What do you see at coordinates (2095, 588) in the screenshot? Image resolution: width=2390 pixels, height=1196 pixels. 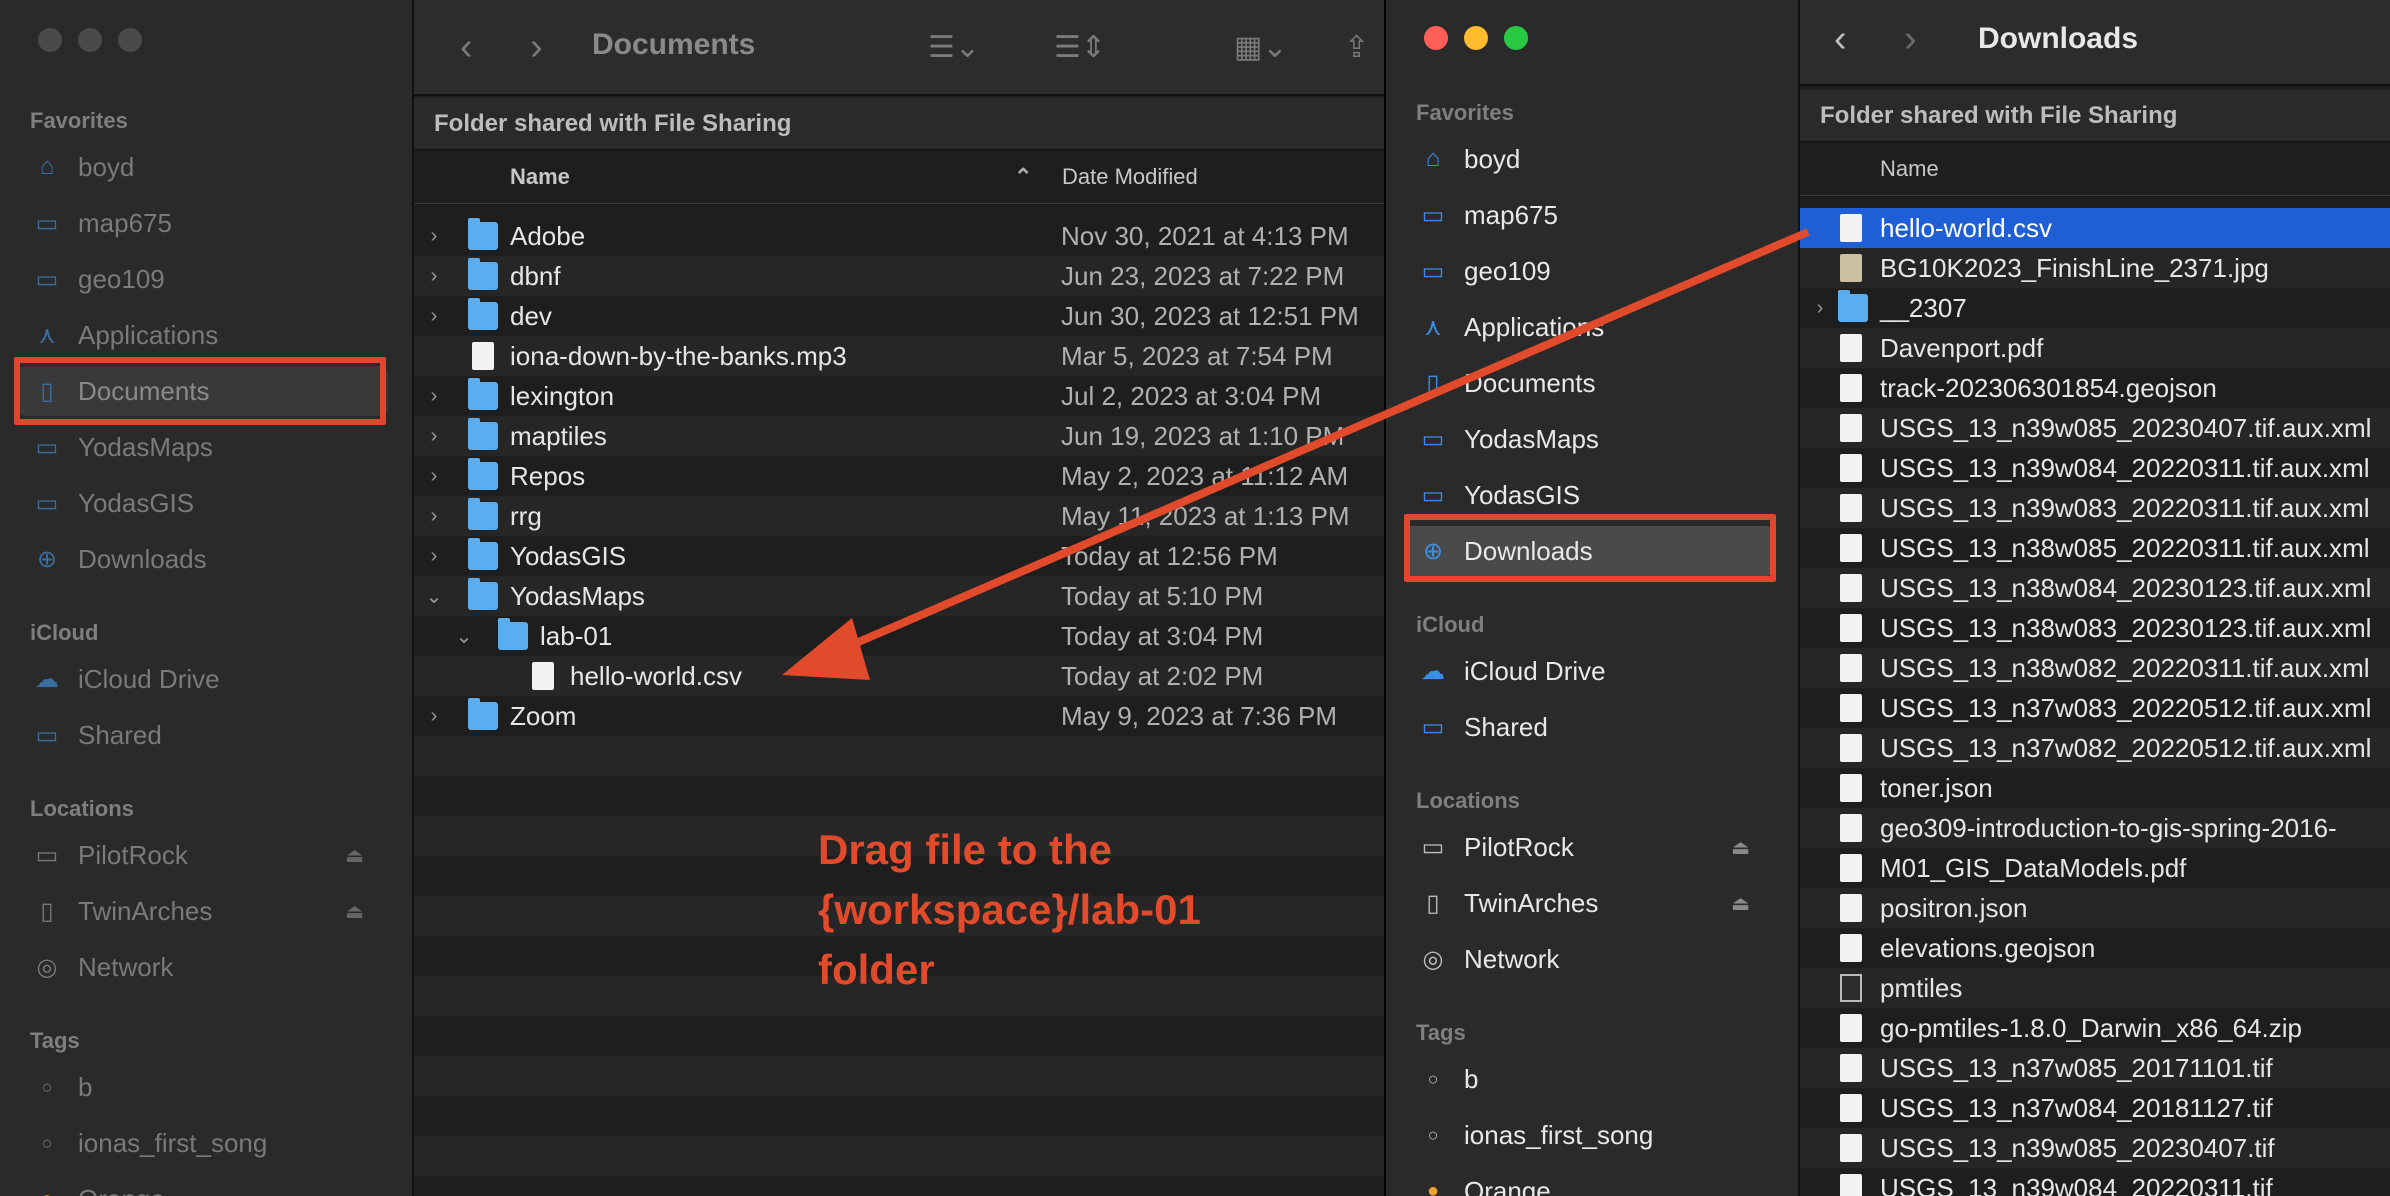 I see `file-row: USGS_13_n38w084_20230123.tif.aux.xml` at bounding box center [2095, 588].